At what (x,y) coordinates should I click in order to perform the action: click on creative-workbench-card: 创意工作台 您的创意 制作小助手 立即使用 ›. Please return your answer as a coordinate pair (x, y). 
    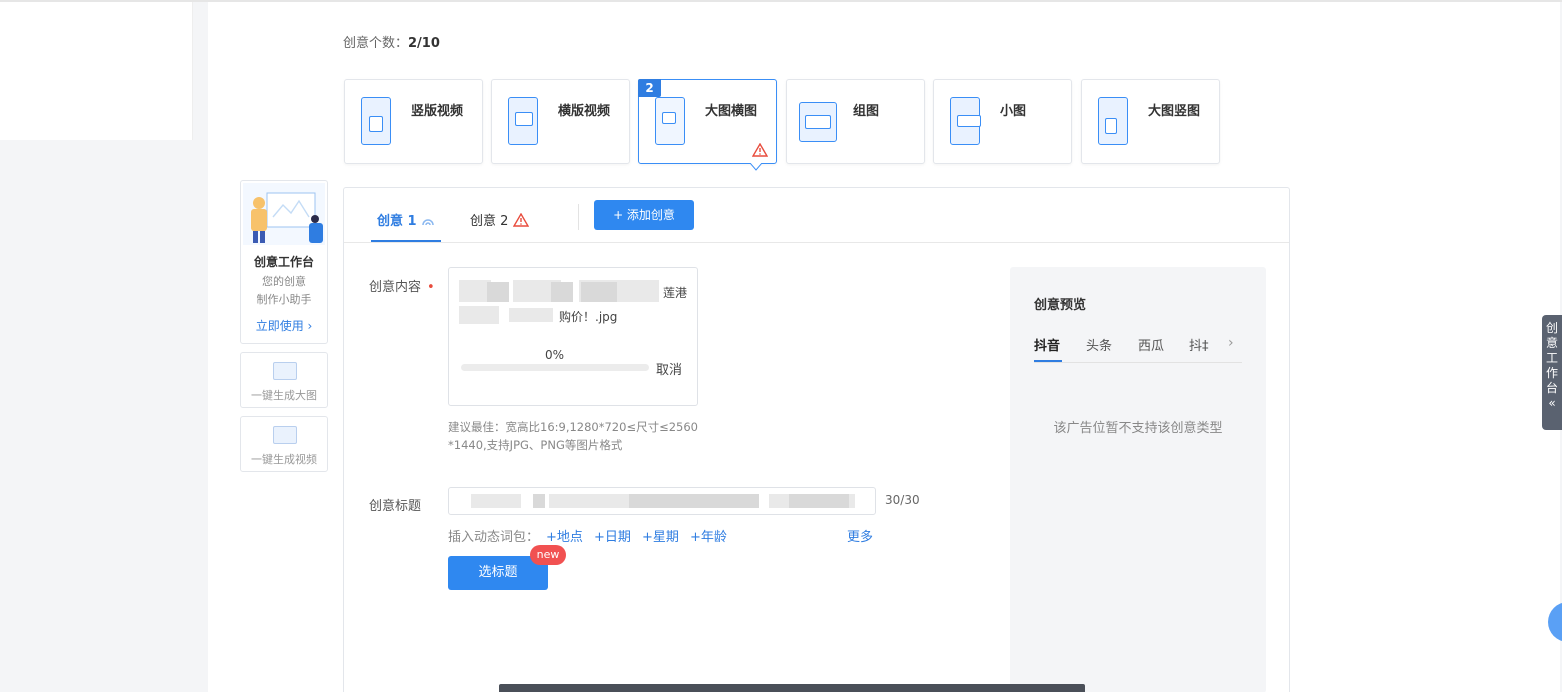
    Looking at the image, I should click on (284, 262).